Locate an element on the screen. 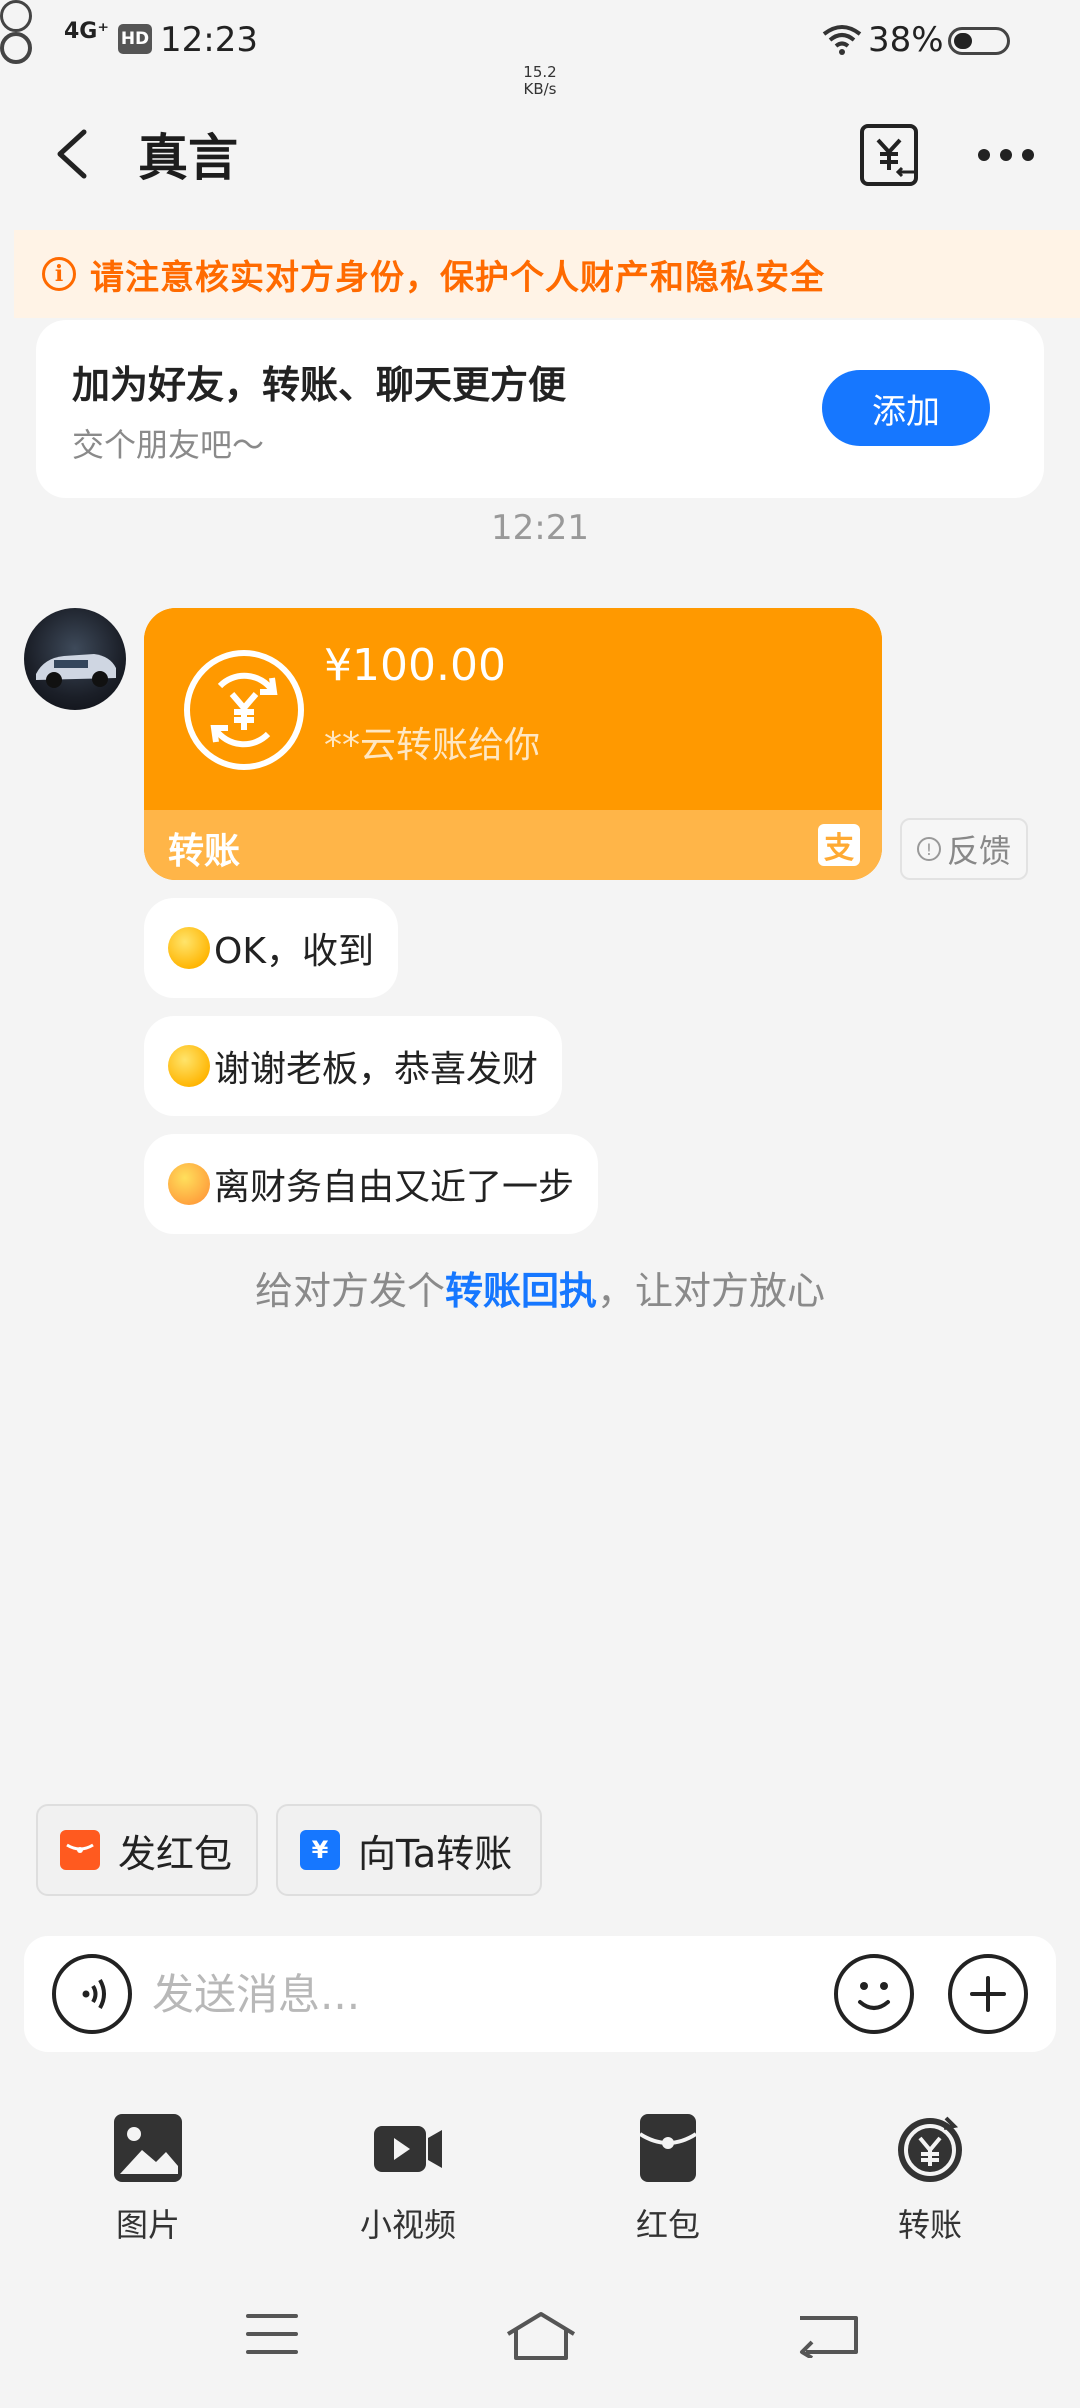  message-text: 谢谢老板，恭喜发财 is located at coordinates (376, 1069).